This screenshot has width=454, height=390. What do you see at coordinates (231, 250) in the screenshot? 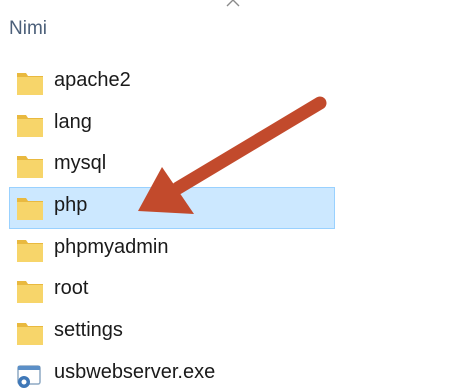
I see `list-item-phpmyadmin: phpmyadmin` at bounding box center [231, 250].